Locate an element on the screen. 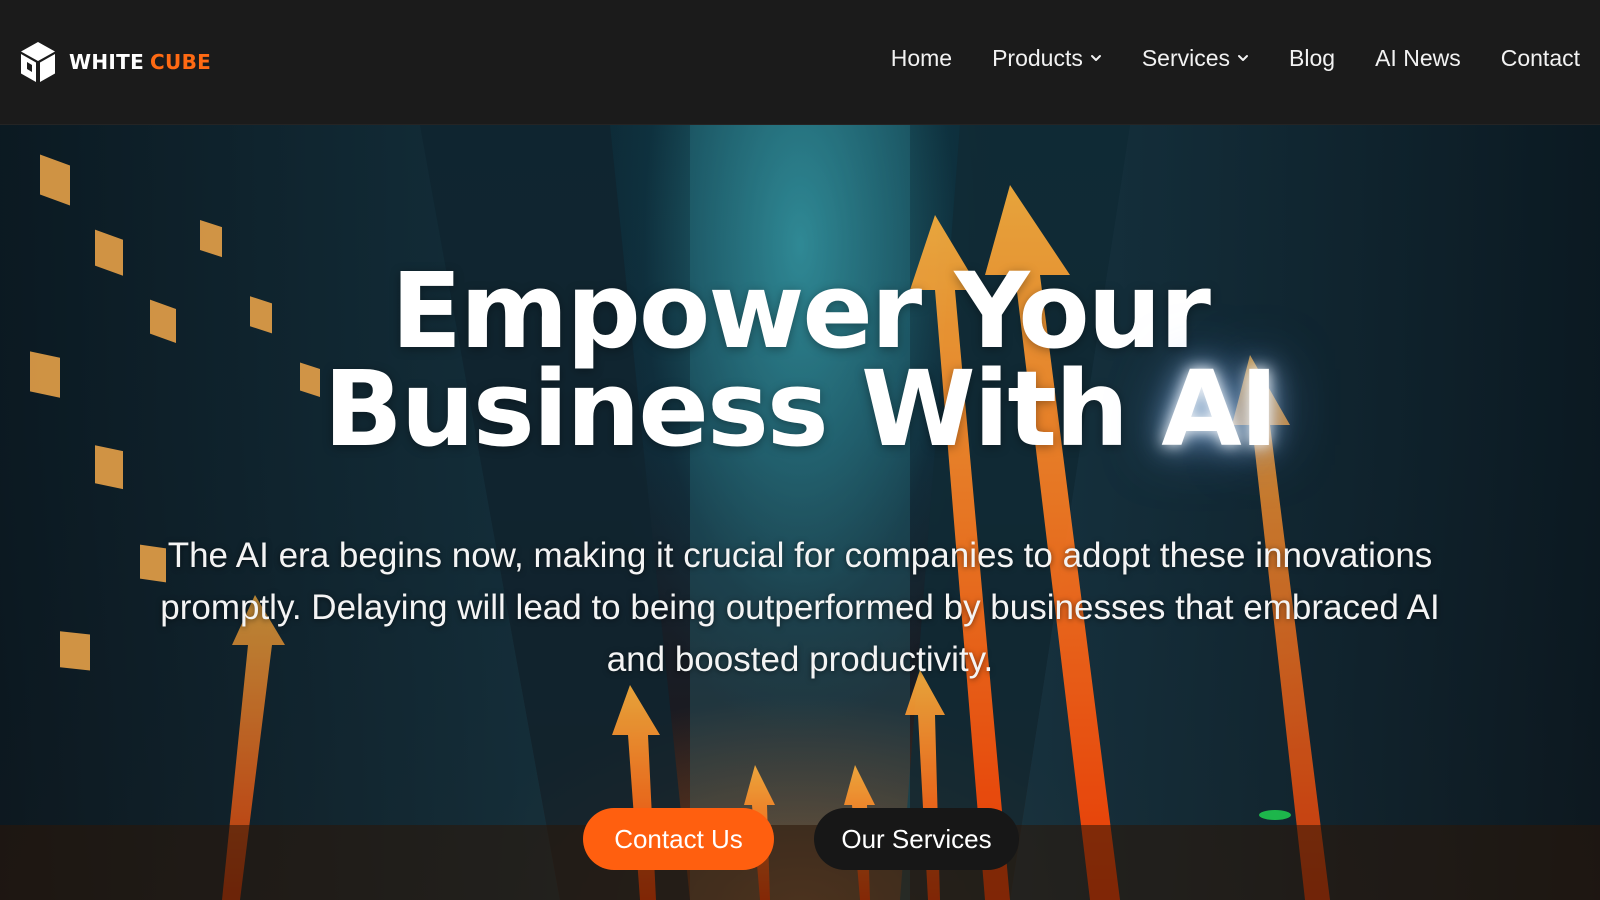 Image resolution: width=1600 pixels, height=900 pixels. nav-item-label: AI News is located at coordinates (1418, 57).